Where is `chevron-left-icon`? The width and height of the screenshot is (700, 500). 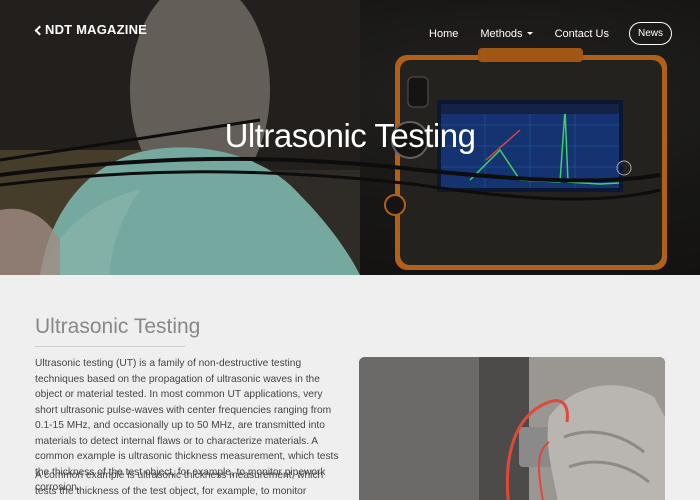
chevron-left-icon is located at coordinates (39, 30).